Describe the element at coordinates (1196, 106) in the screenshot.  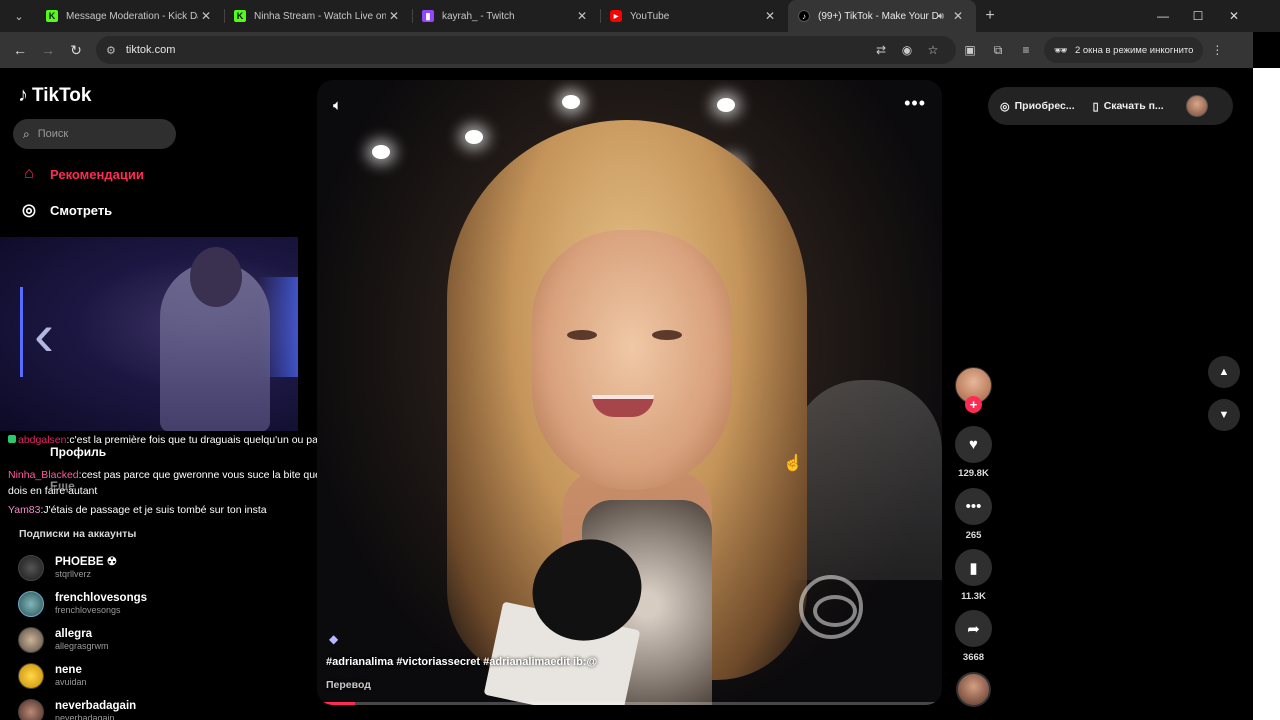
I see `profile-avatar` at that location.